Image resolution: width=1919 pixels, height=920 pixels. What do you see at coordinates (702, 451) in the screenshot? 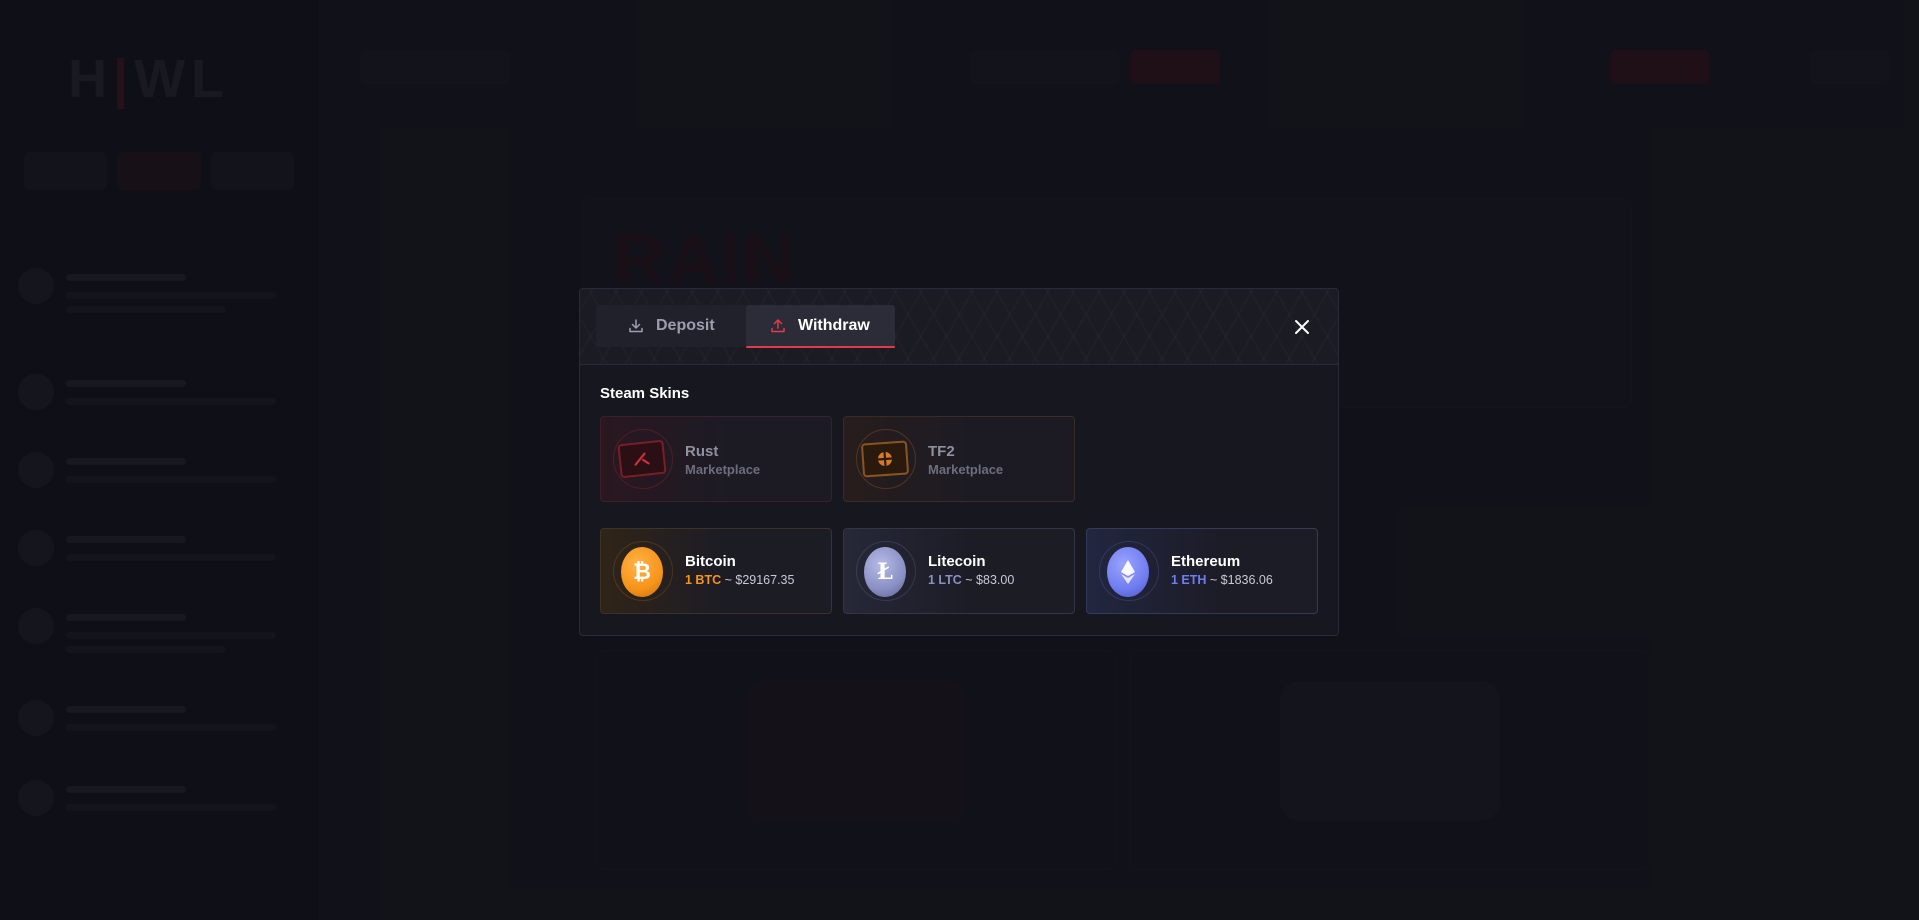
I see `option-name: Rust` at bounding box center [702, 451].